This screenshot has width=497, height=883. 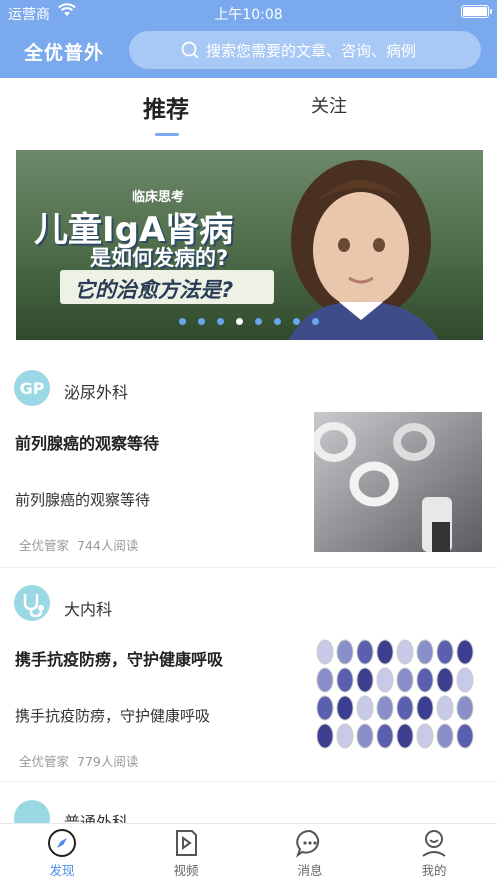 I want to click on nav-profile: 我的, so click(x=434, y=853).